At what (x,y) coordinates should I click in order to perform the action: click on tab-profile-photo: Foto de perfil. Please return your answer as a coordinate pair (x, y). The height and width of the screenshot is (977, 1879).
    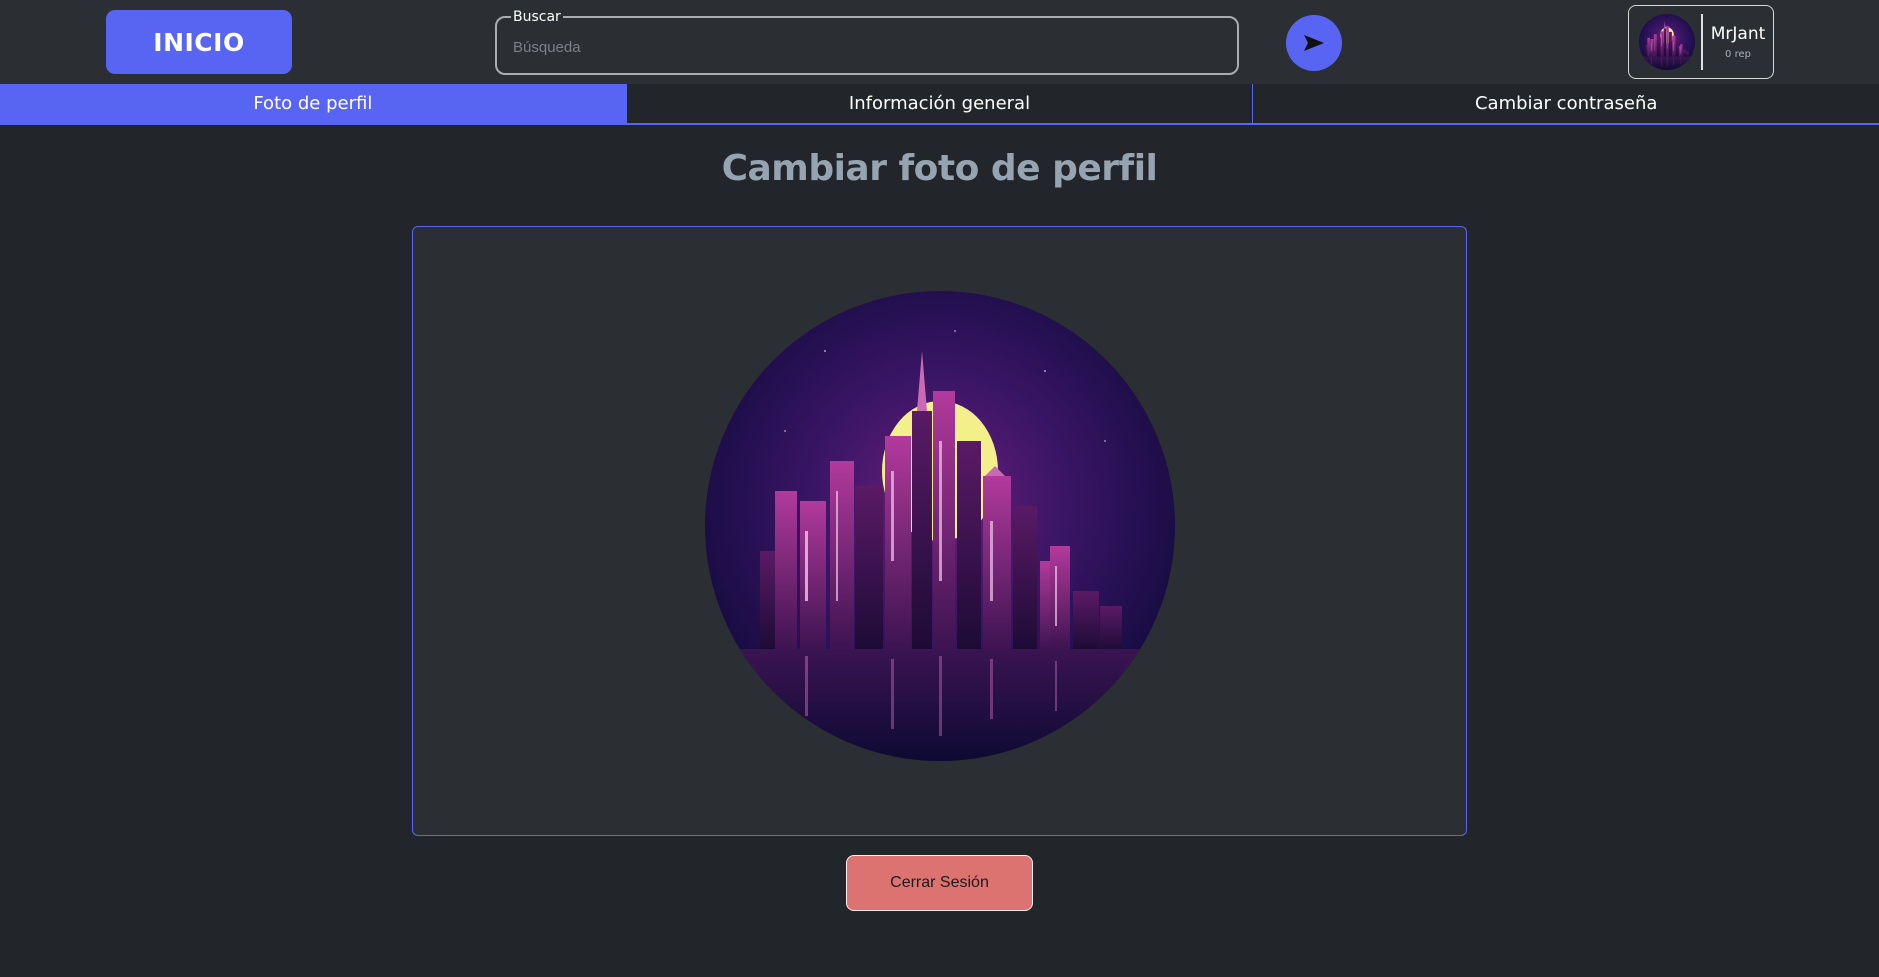
    Looking at the image, I should click on (313, 103).